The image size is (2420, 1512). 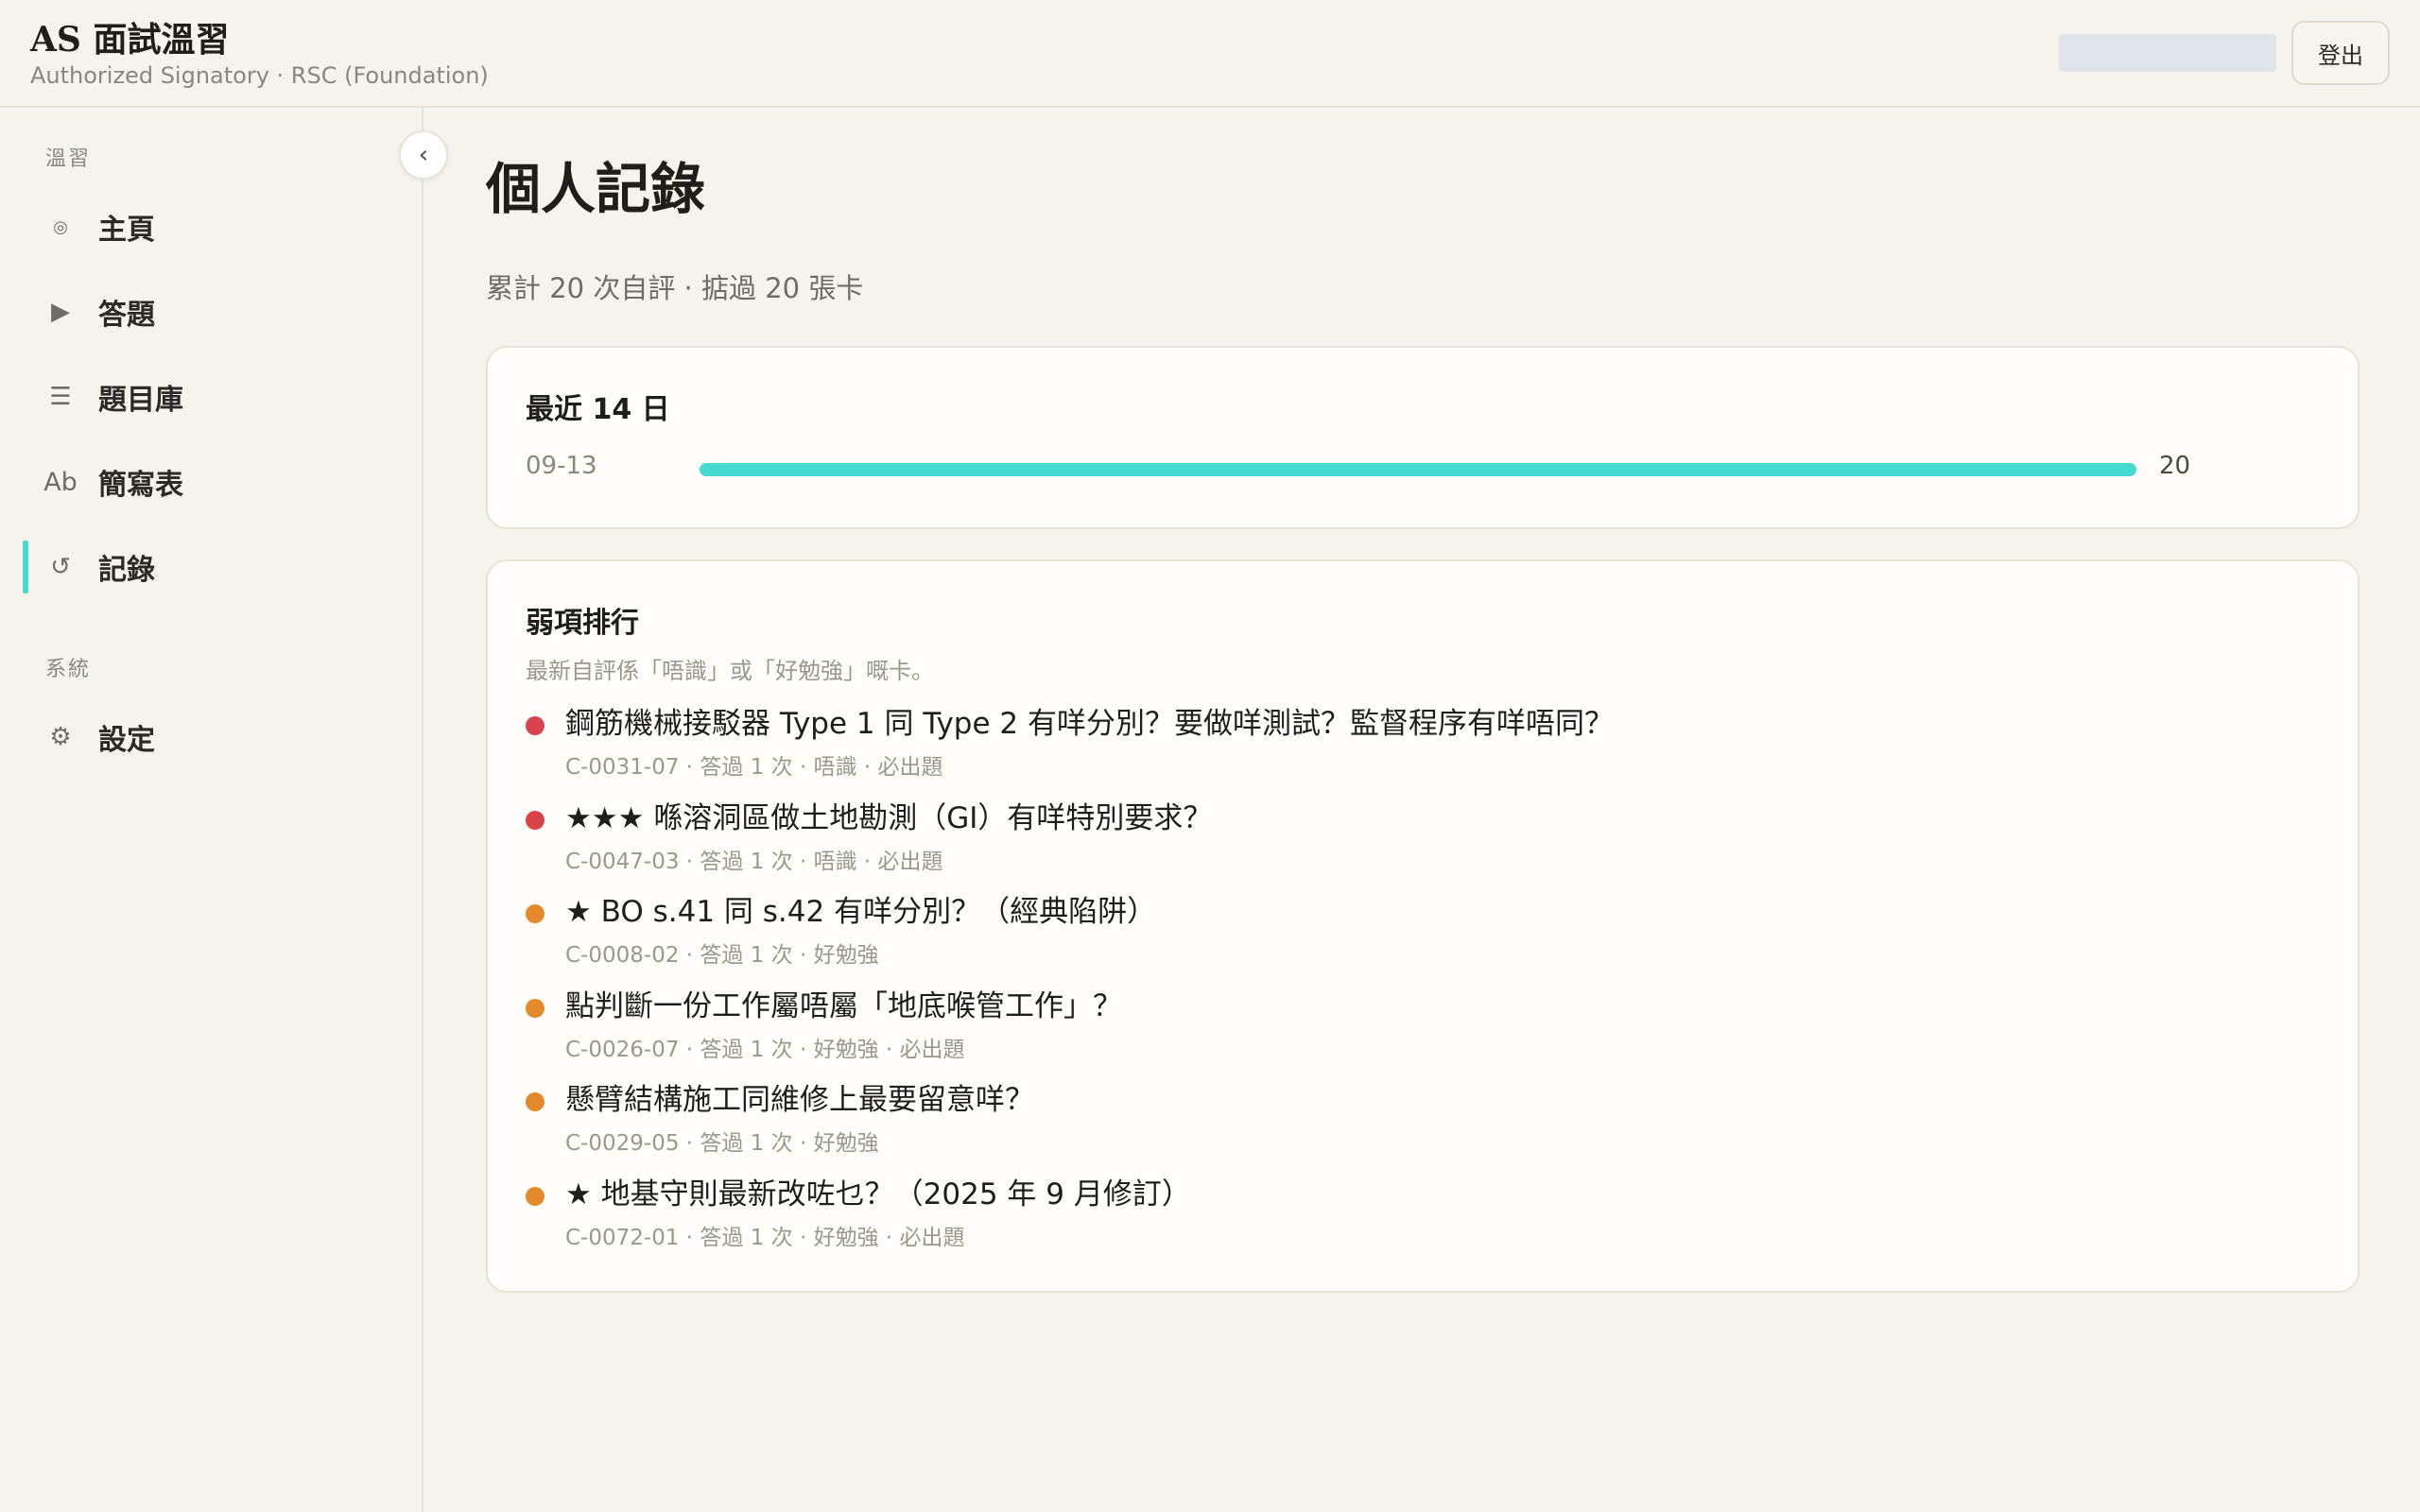 I want to click on activity-bar-track, so click(x=1418, y=469).